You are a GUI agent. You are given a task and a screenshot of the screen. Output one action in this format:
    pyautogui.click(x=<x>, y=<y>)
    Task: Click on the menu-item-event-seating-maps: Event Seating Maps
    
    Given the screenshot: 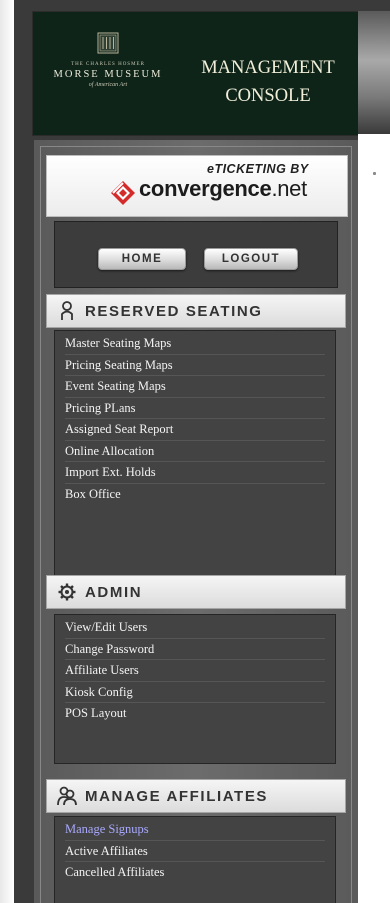 What is the action you would take?
    pyautogui.click(x=195, y=387)
    